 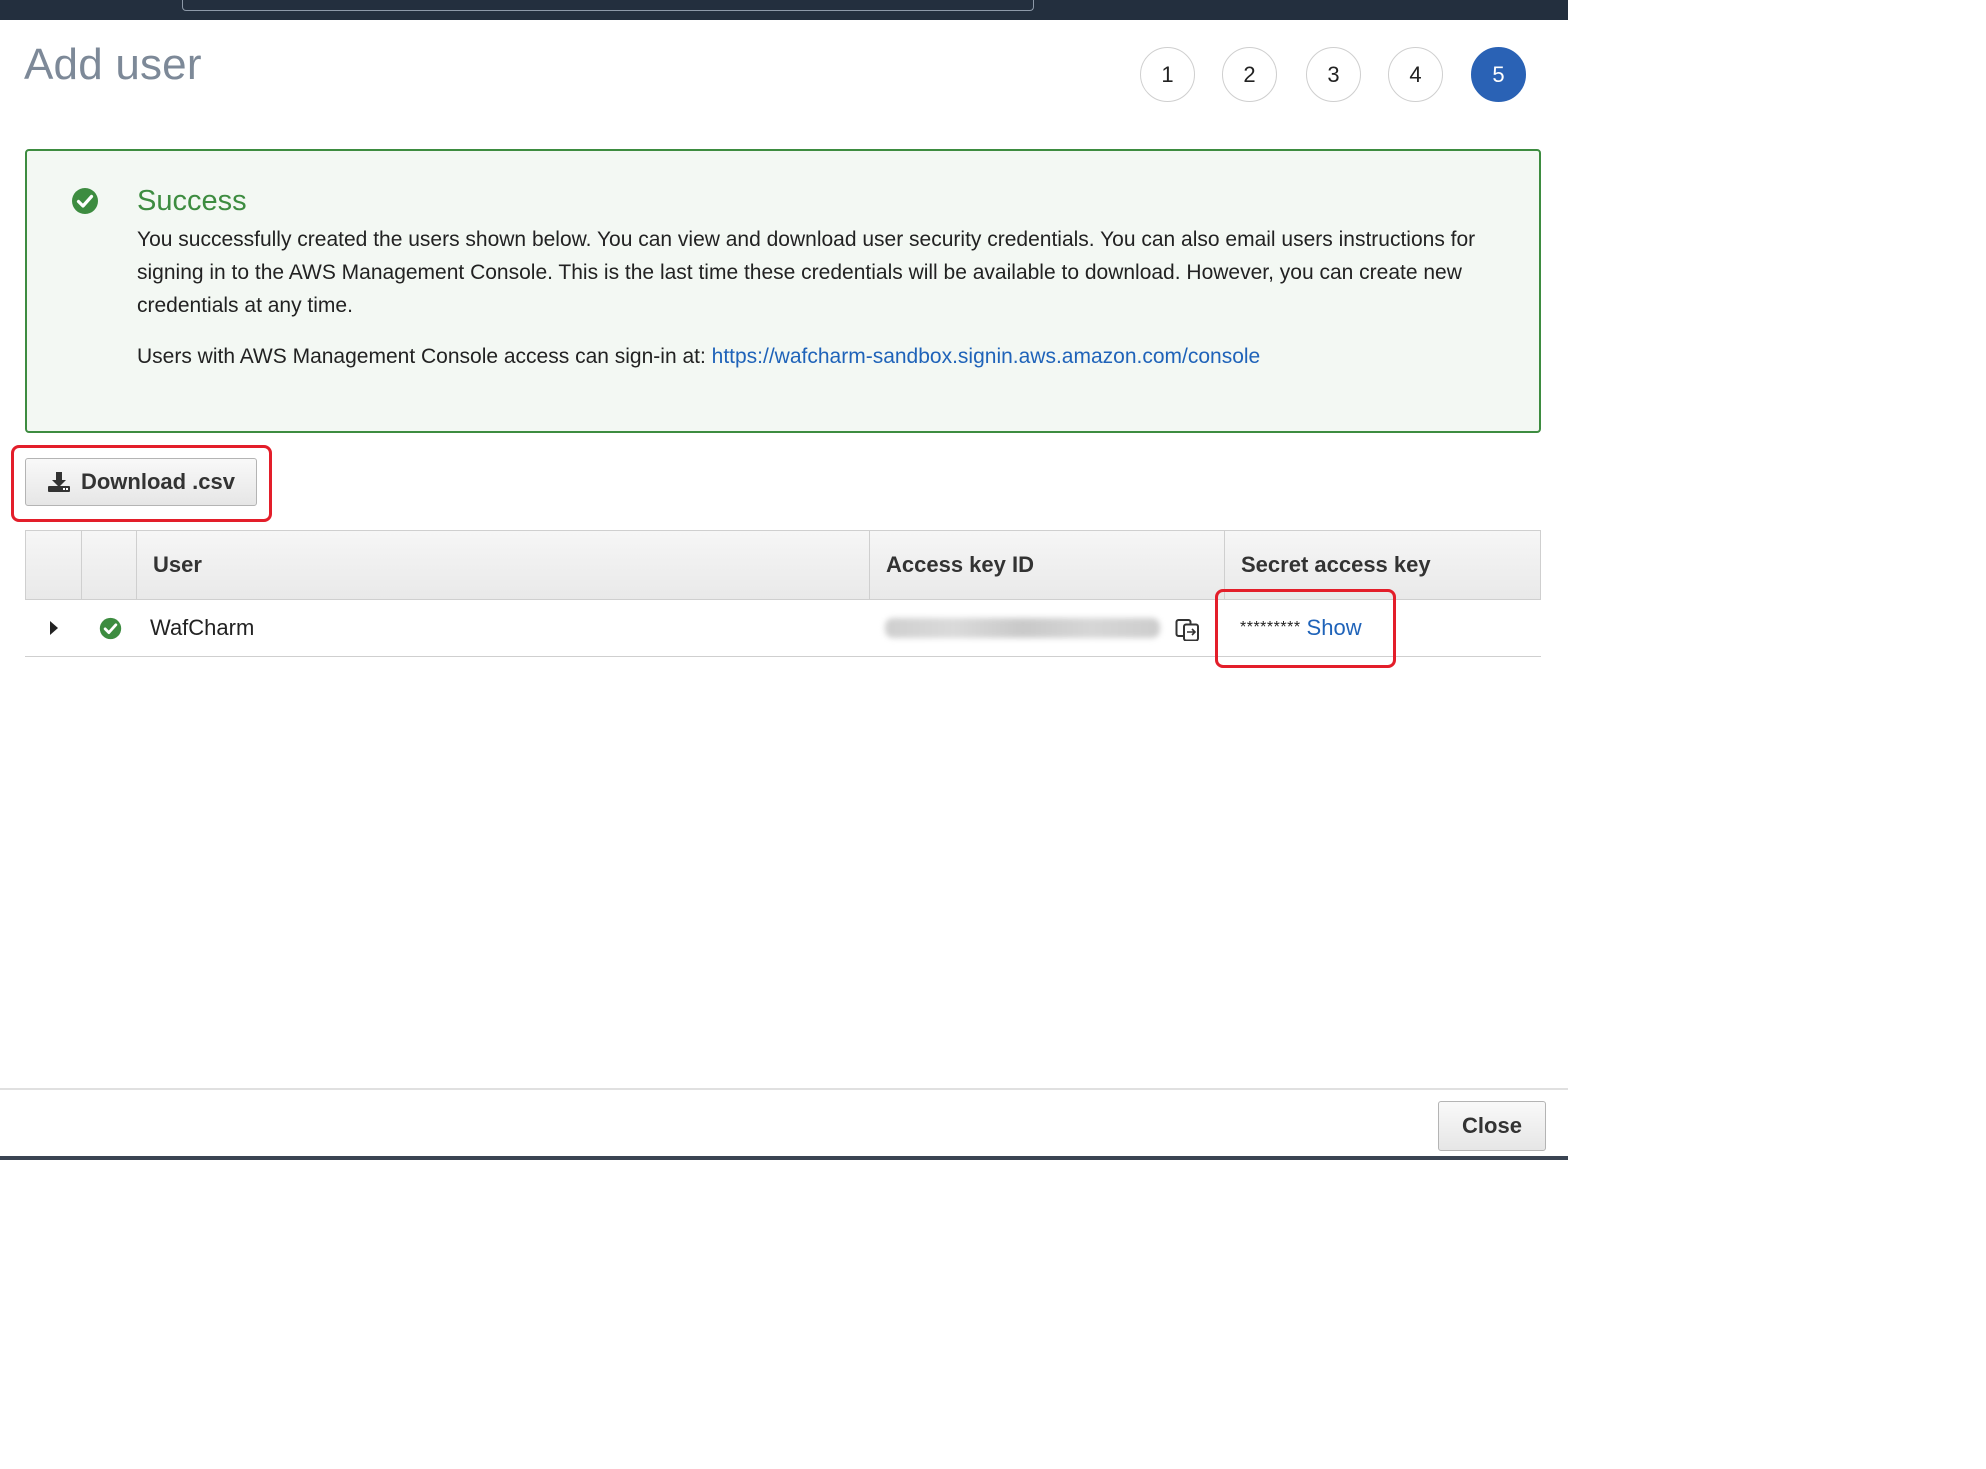 What do you see at coordinates (1047, 565) in the screenshot?
I see `header-access-key-id: Access key ID` at bounding box center [1047, 565].